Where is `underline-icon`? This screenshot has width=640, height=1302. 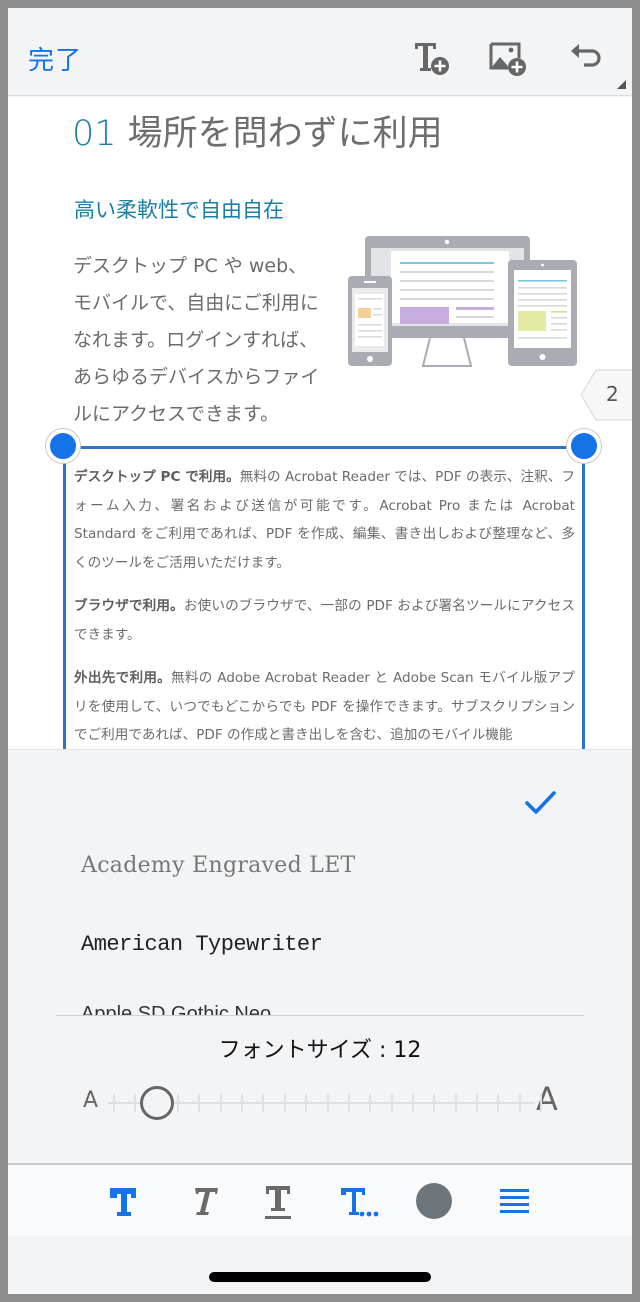 underline-icon is located at coordinates (278, 1201).